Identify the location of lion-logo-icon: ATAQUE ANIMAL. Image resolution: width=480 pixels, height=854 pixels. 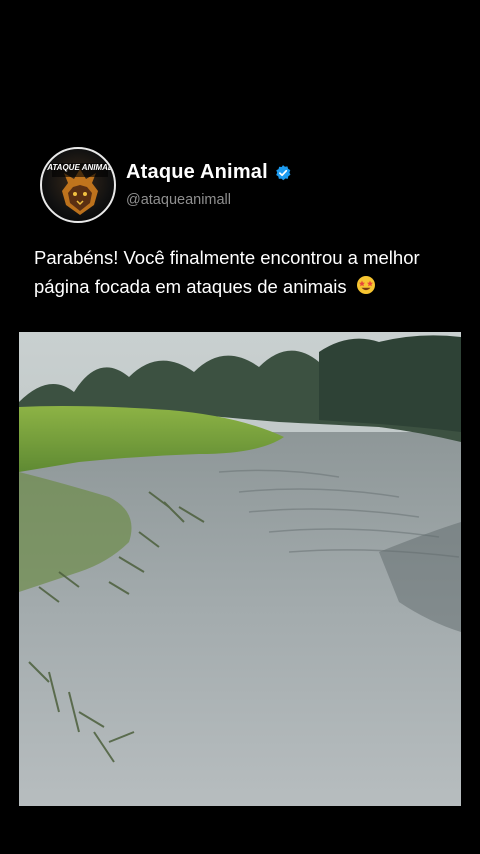
(79, 189).